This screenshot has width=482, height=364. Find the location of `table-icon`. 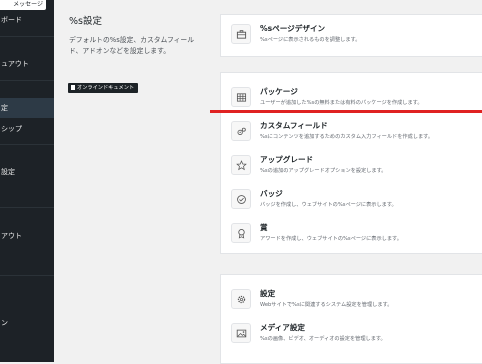

table-icon is located at coordinates (241, 97).